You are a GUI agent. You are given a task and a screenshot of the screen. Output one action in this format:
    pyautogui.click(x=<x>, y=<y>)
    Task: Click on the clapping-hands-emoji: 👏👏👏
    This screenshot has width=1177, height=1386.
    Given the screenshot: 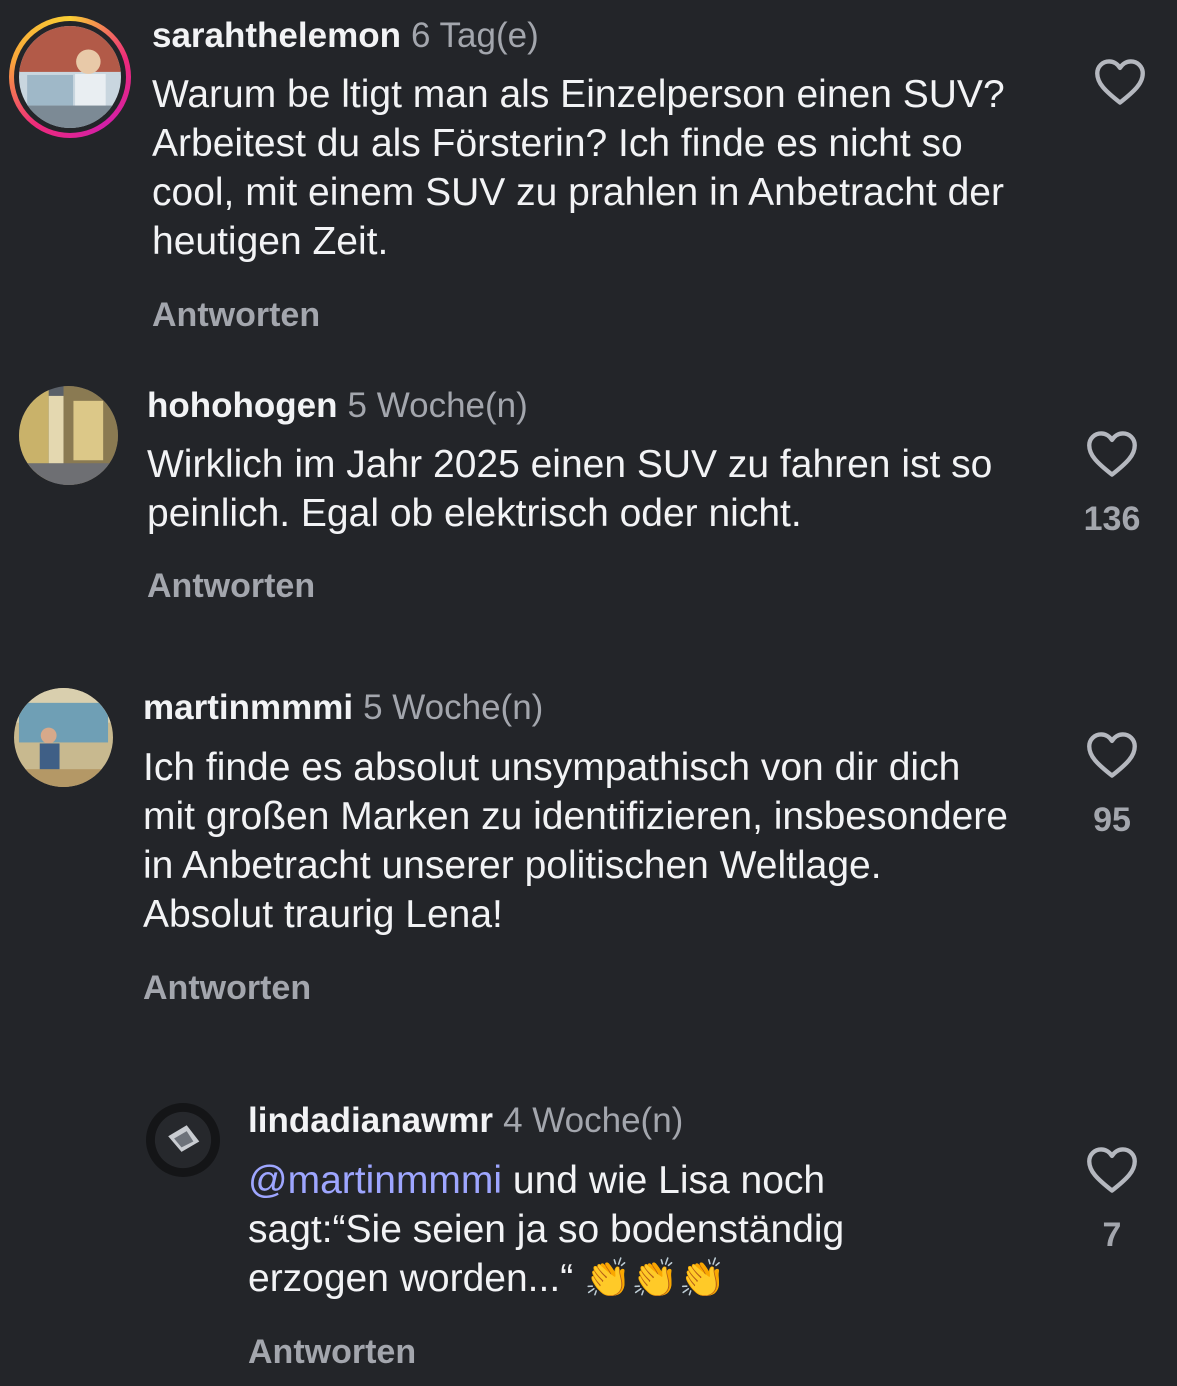 What is the action you would take?
    pyautogui.click(x=655, y=1278)
    